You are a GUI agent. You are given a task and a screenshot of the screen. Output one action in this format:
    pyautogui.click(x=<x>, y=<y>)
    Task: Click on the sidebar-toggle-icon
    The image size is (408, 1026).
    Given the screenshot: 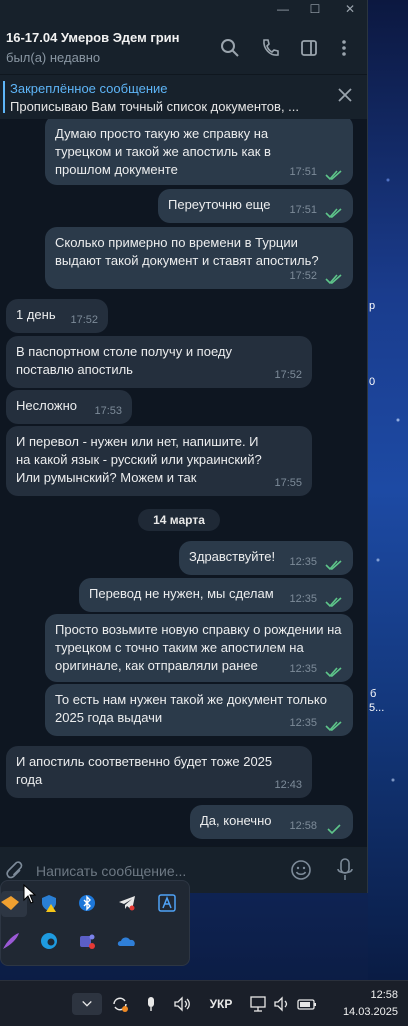 What is the action you would take?
    pyautogui.click(x=309, y=48)
    